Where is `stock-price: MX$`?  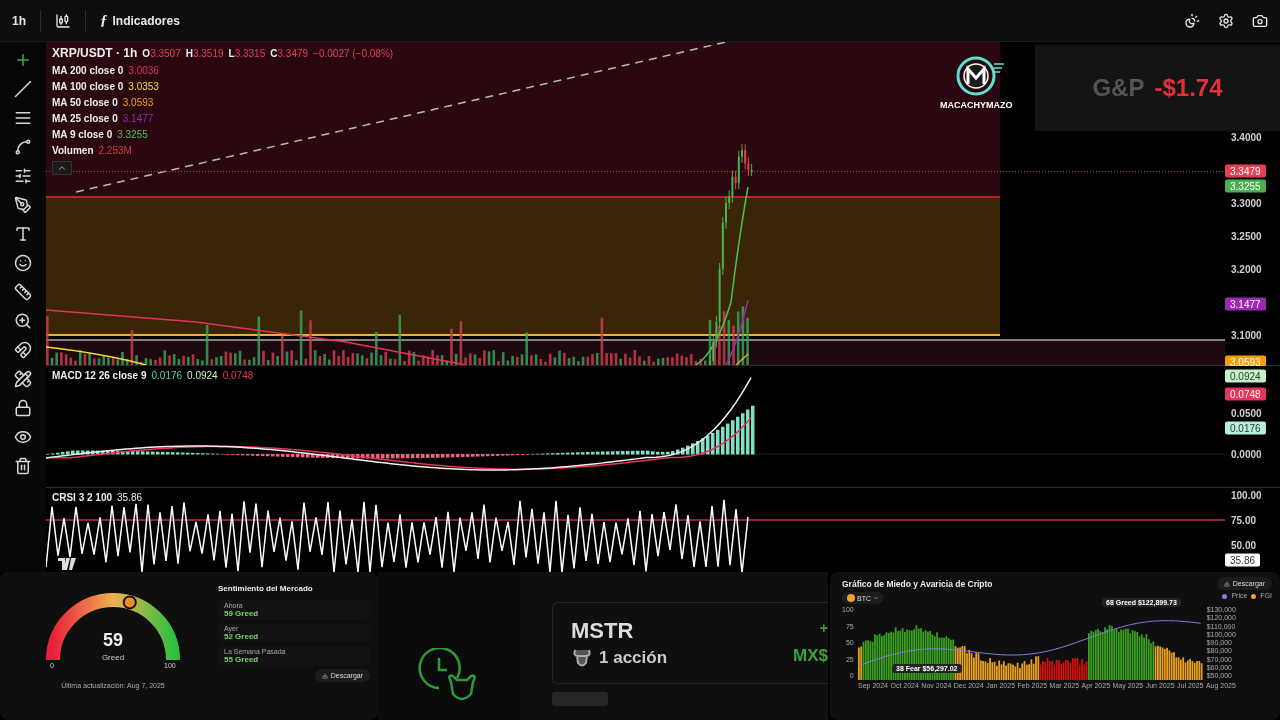 stock-price: MX$ is located at coordinates (810, 656).